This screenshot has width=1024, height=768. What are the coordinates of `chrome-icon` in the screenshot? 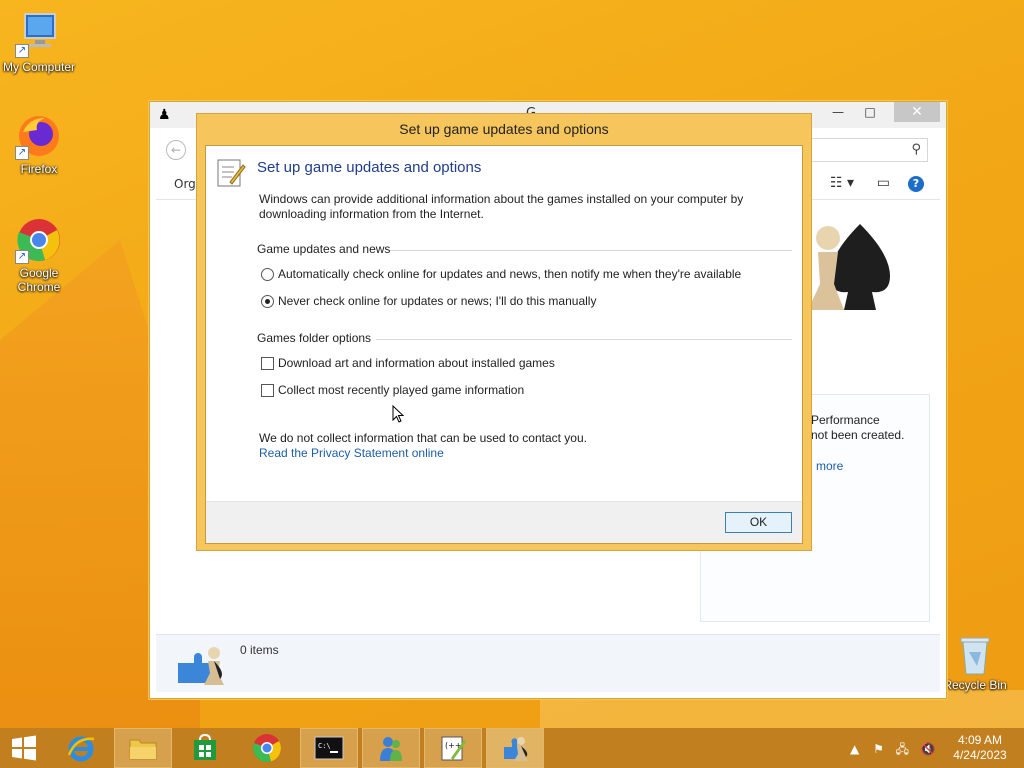 It's located at (267, 748).